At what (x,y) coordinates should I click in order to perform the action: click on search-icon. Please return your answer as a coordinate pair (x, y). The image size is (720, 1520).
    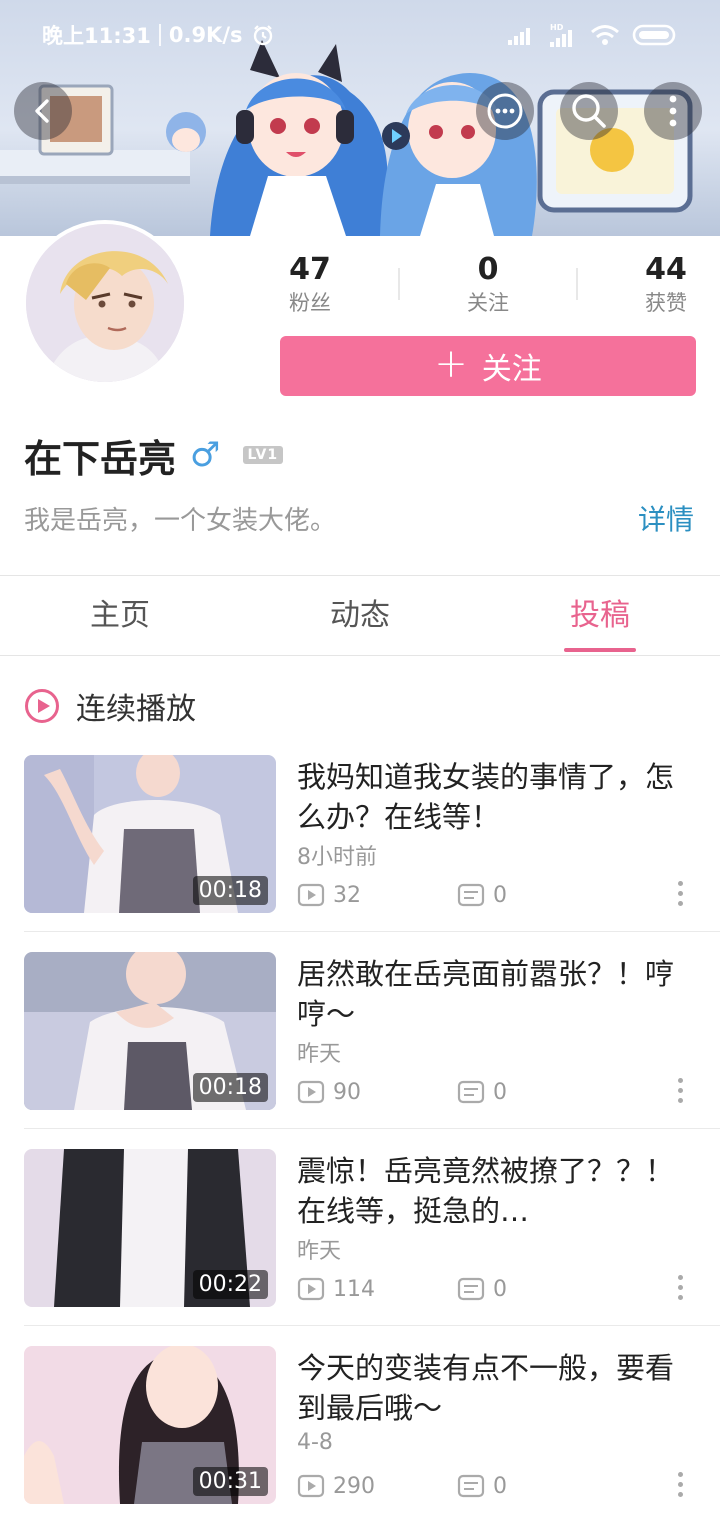
    Looking at the image, I should click on (589, 111).